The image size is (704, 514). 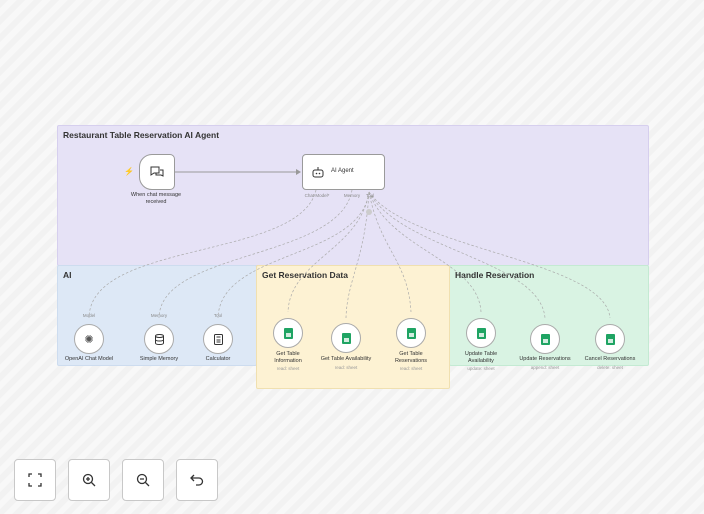 I want to click on openai-icon: ✺, so click(x=89, y=339).